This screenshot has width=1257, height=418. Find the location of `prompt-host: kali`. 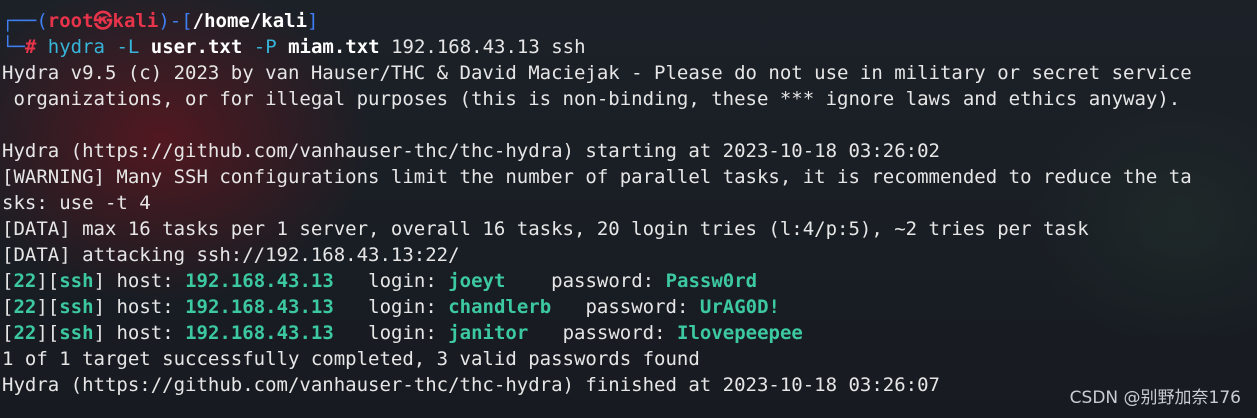

prompt-host: kali is located at coordinates (135, 21).